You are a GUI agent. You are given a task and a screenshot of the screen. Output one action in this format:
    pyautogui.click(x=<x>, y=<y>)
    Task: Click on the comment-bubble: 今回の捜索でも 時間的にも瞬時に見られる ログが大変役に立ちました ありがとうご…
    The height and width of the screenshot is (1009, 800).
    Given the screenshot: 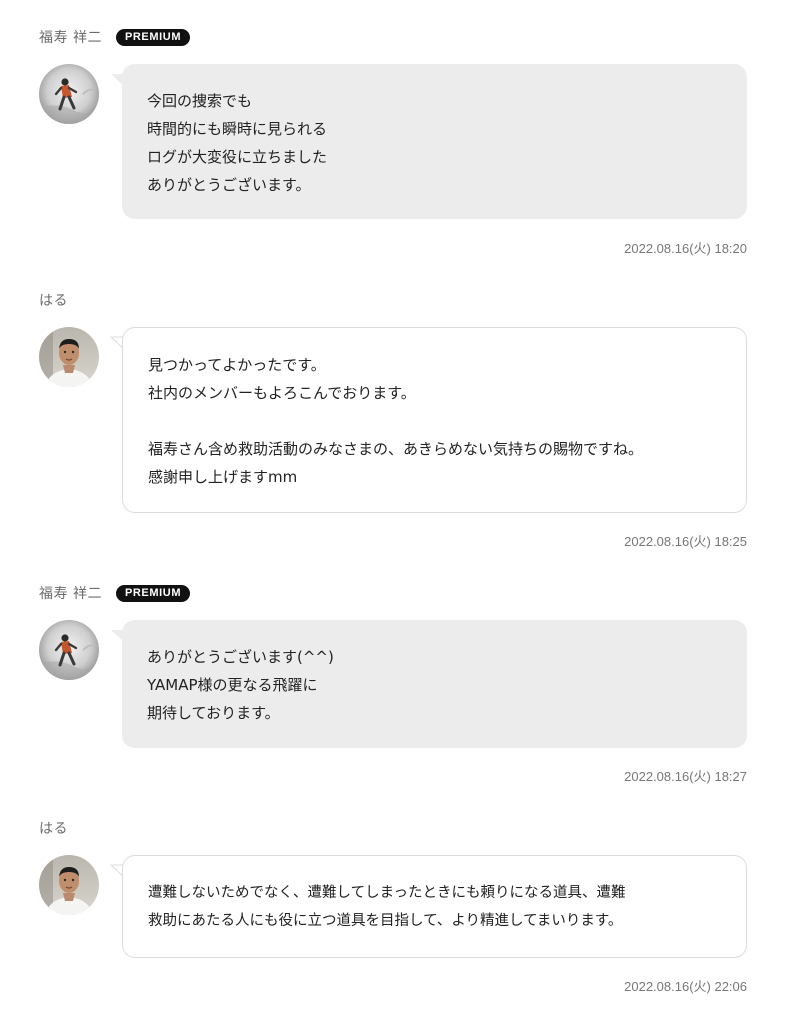 What is the action you would take?
    pyautogui.click(x=434, y=141)
    